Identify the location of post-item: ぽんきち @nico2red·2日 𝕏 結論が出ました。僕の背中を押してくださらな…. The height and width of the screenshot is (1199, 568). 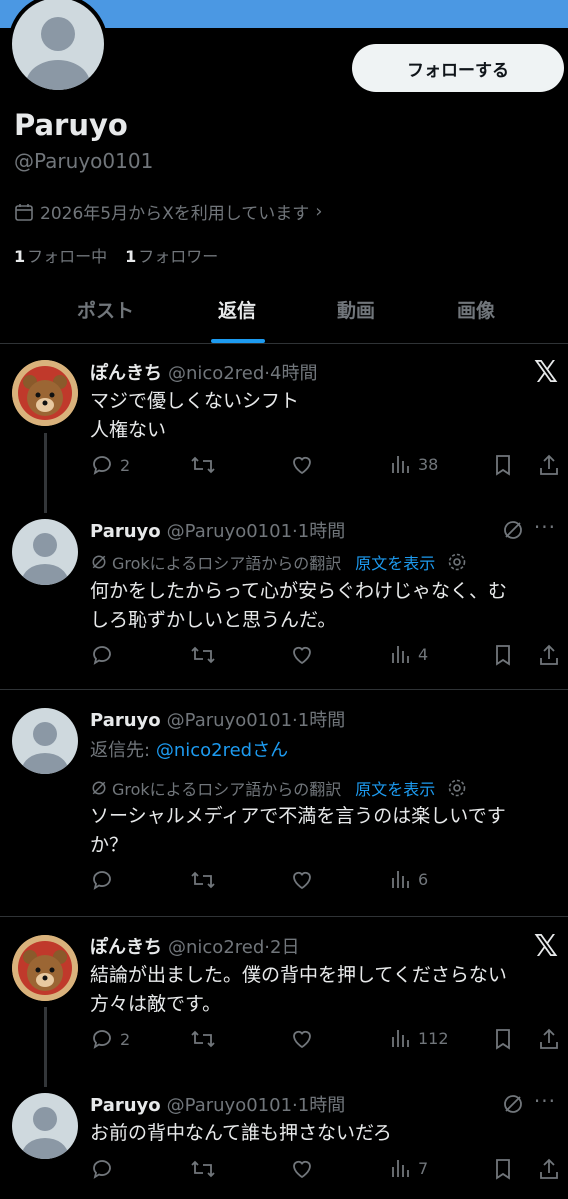
(284, 1002).